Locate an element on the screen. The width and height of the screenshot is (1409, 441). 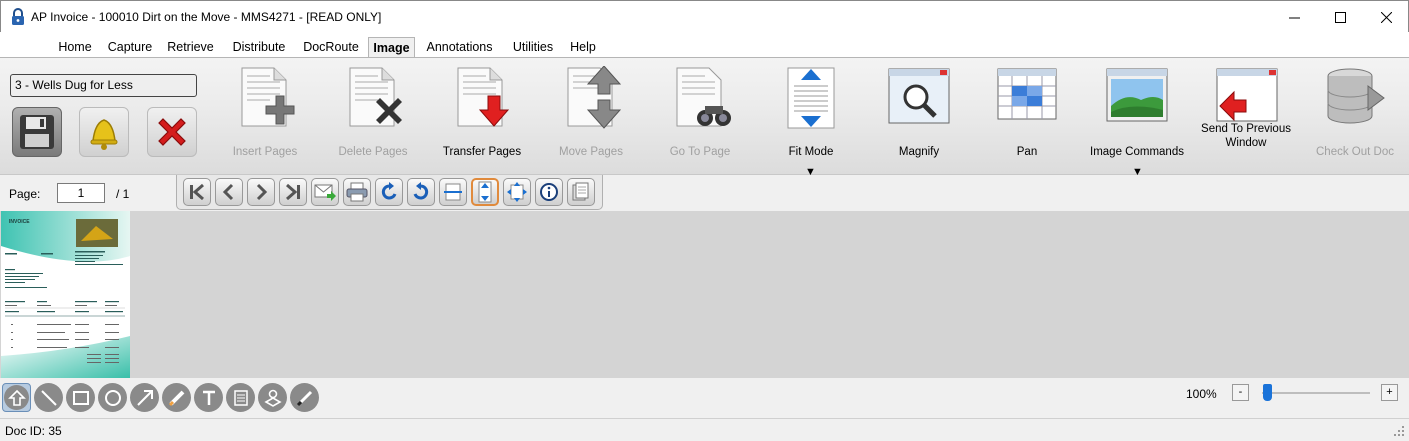
arrow-icon is located at coordinates (144, 397).